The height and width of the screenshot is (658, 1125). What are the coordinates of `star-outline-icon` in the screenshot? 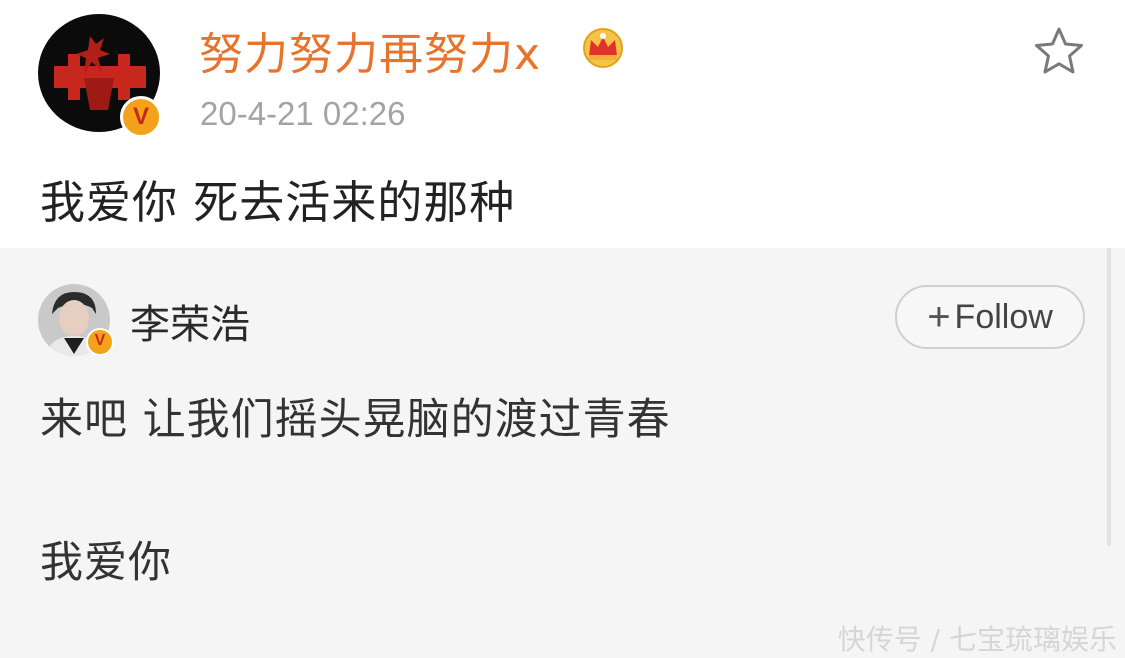 It's located at (1059, 51).